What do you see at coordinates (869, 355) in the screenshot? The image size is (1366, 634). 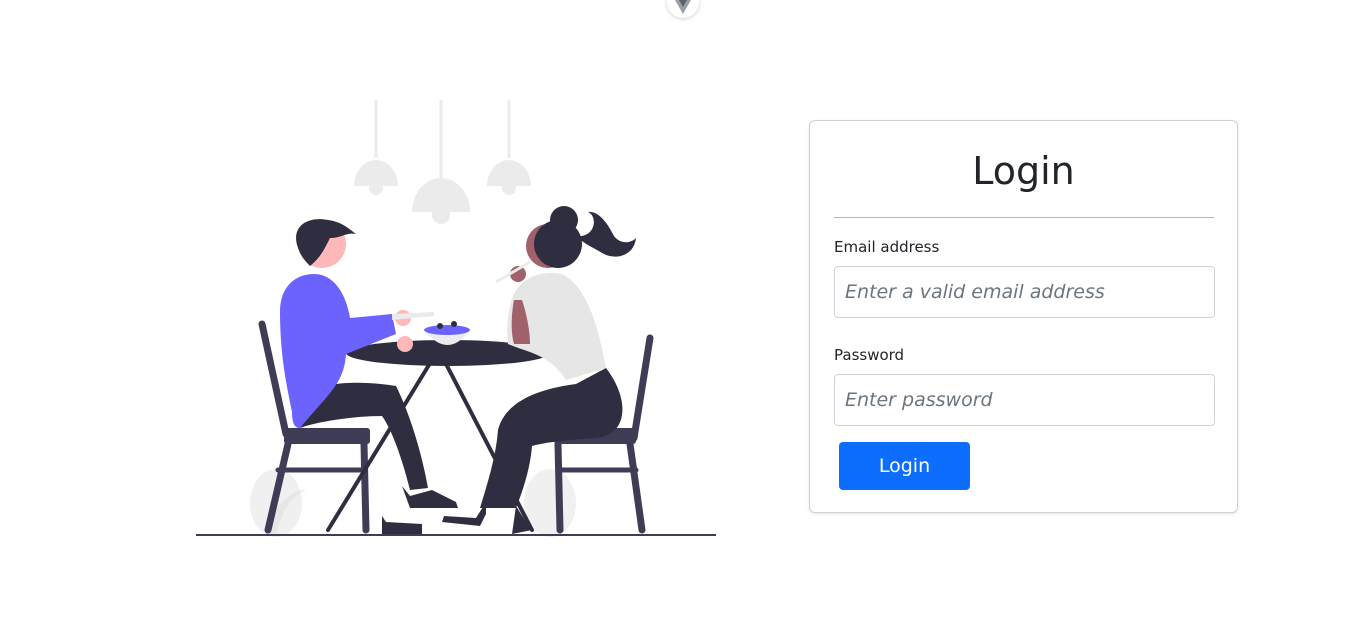 I see `password-label: Password` at bounding box center [869, 355].